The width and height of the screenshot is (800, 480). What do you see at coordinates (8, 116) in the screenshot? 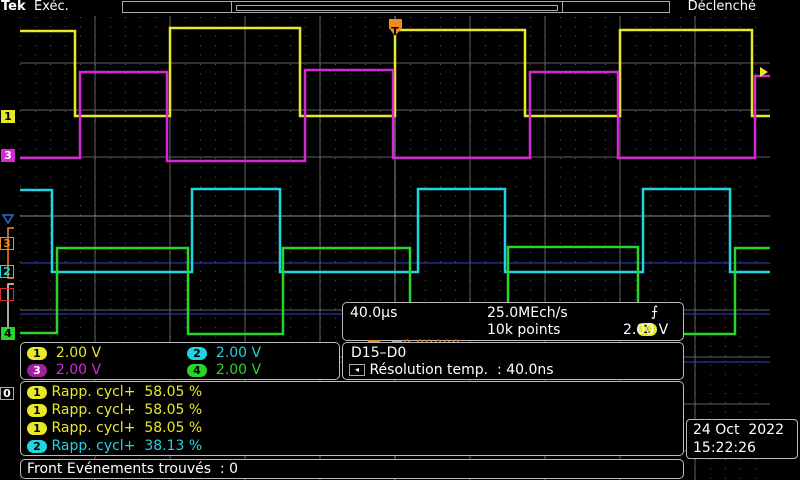
I see `ch1-ground-marker: 1` at bounding box center [8, 116].